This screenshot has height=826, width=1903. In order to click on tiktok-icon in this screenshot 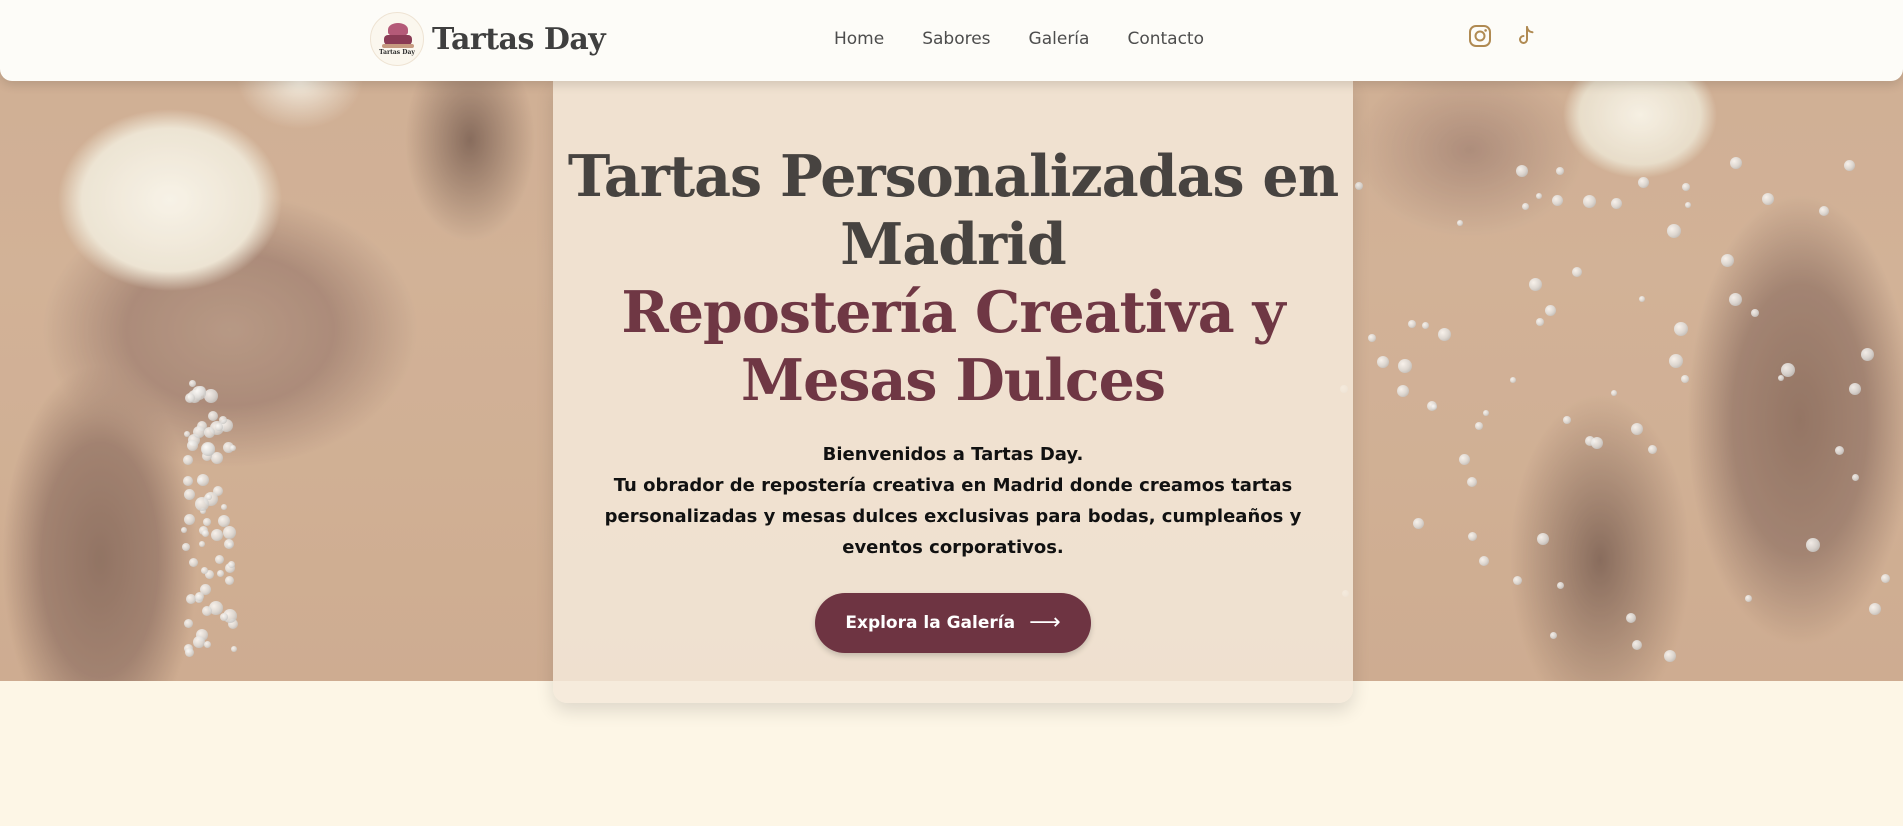, I will do `click(1526, 36)`.